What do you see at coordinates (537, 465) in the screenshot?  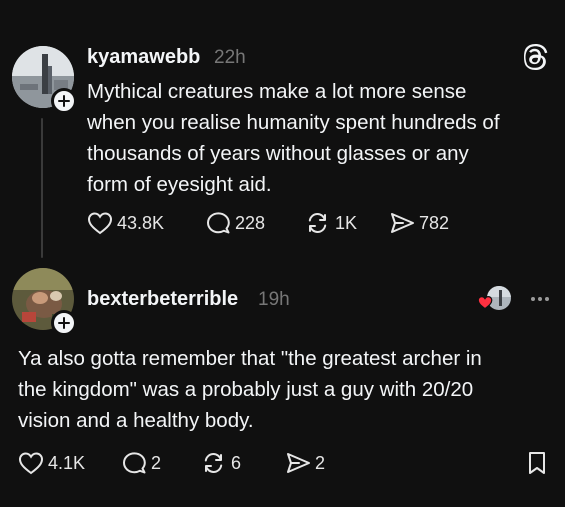 I see `bookmark-icon` at bounding box center [537, 465].